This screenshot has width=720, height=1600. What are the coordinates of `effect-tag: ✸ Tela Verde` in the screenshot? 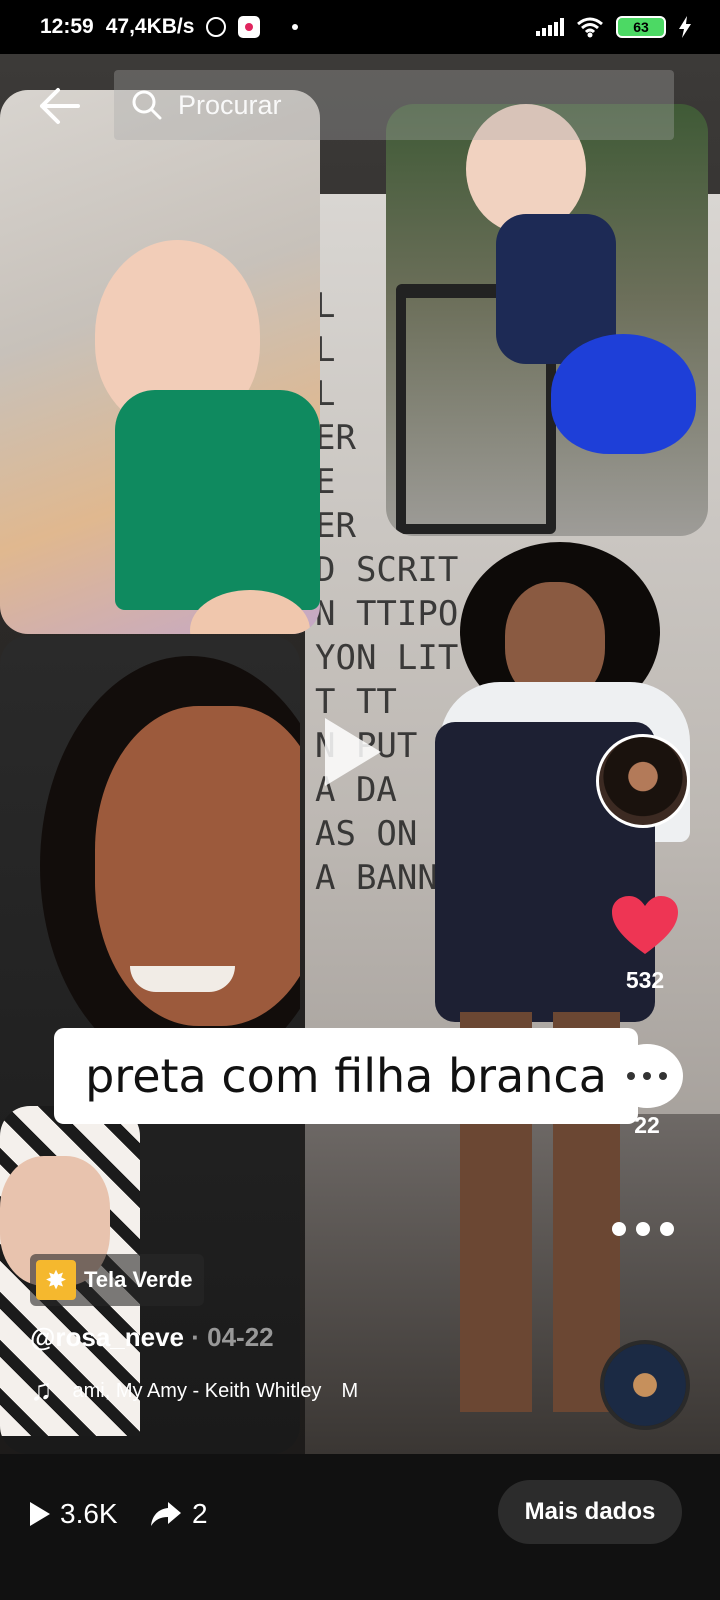 It's located at (117, 1280).